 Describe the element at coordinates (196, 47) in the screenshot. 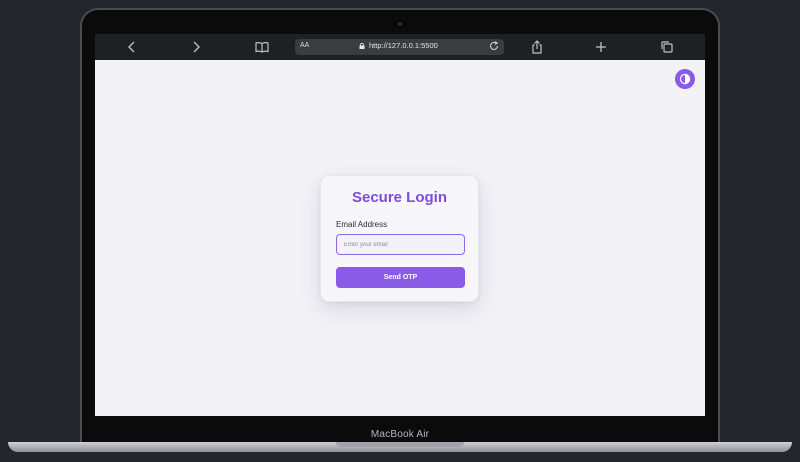

I see `chevron-right-icon` at that location.